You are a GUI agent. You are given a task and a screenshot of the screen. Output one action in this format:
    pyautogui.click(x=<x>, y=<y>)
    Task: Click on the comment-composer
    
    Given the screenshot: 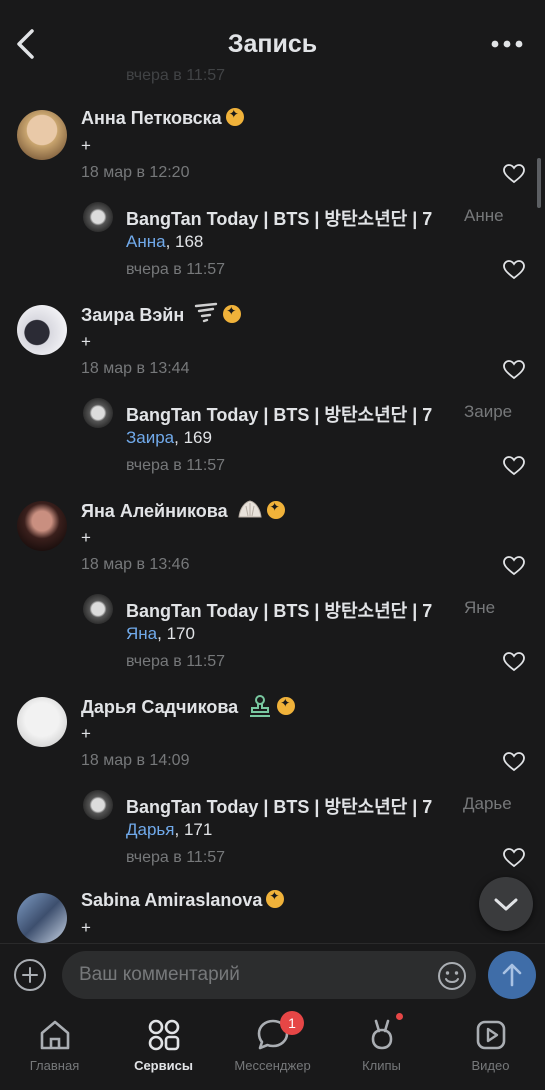 What is the action you would take?
    pyautogui.click(x=272, y=974)
    